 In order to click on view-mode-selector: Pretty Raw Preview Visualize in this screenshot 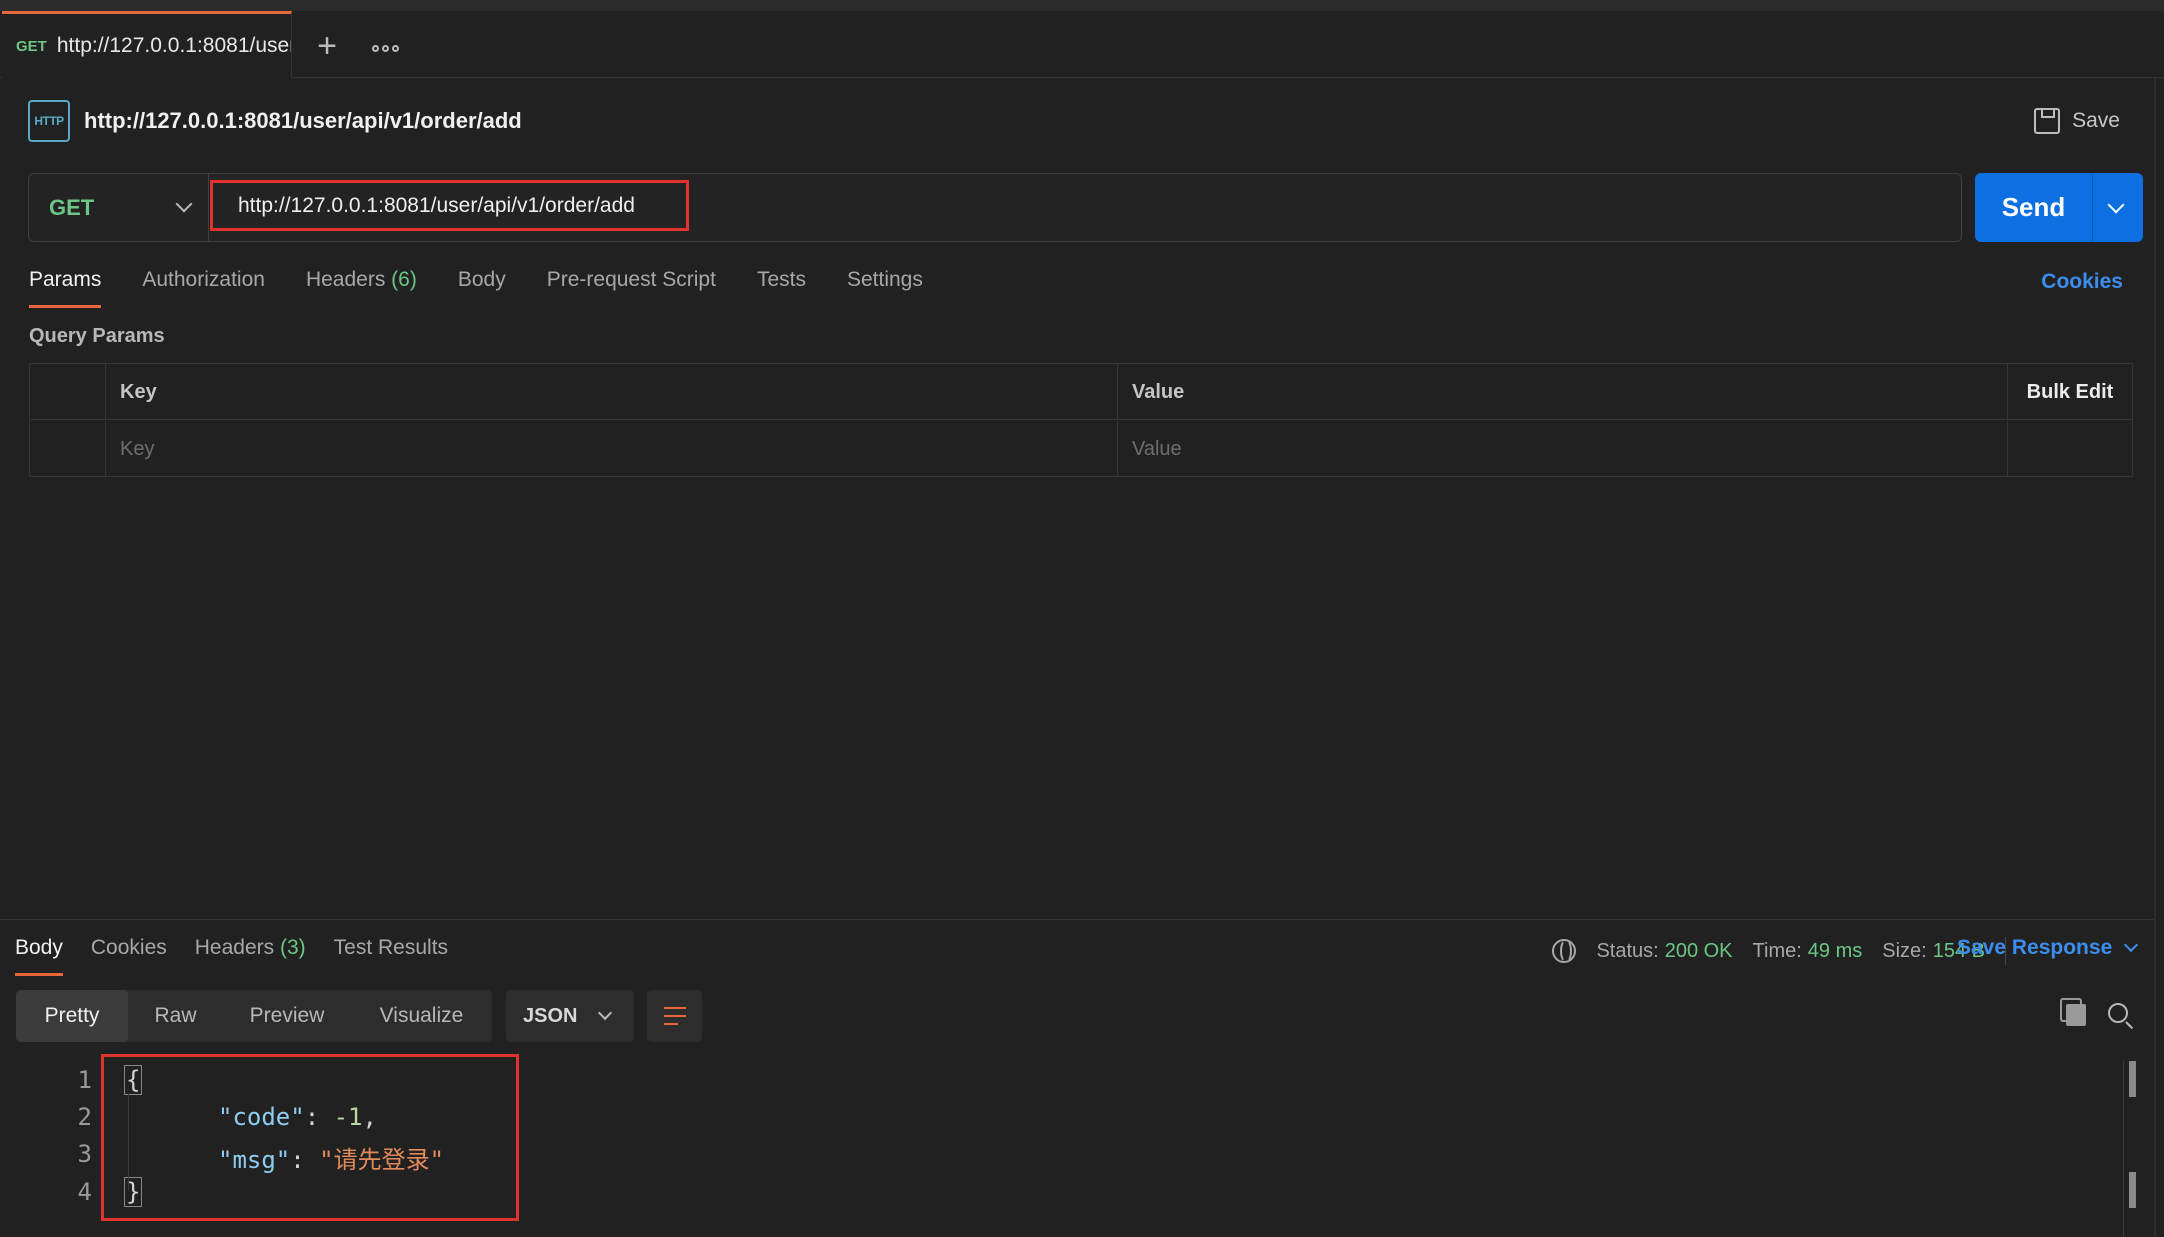, I will do `click(254, 1016)`.